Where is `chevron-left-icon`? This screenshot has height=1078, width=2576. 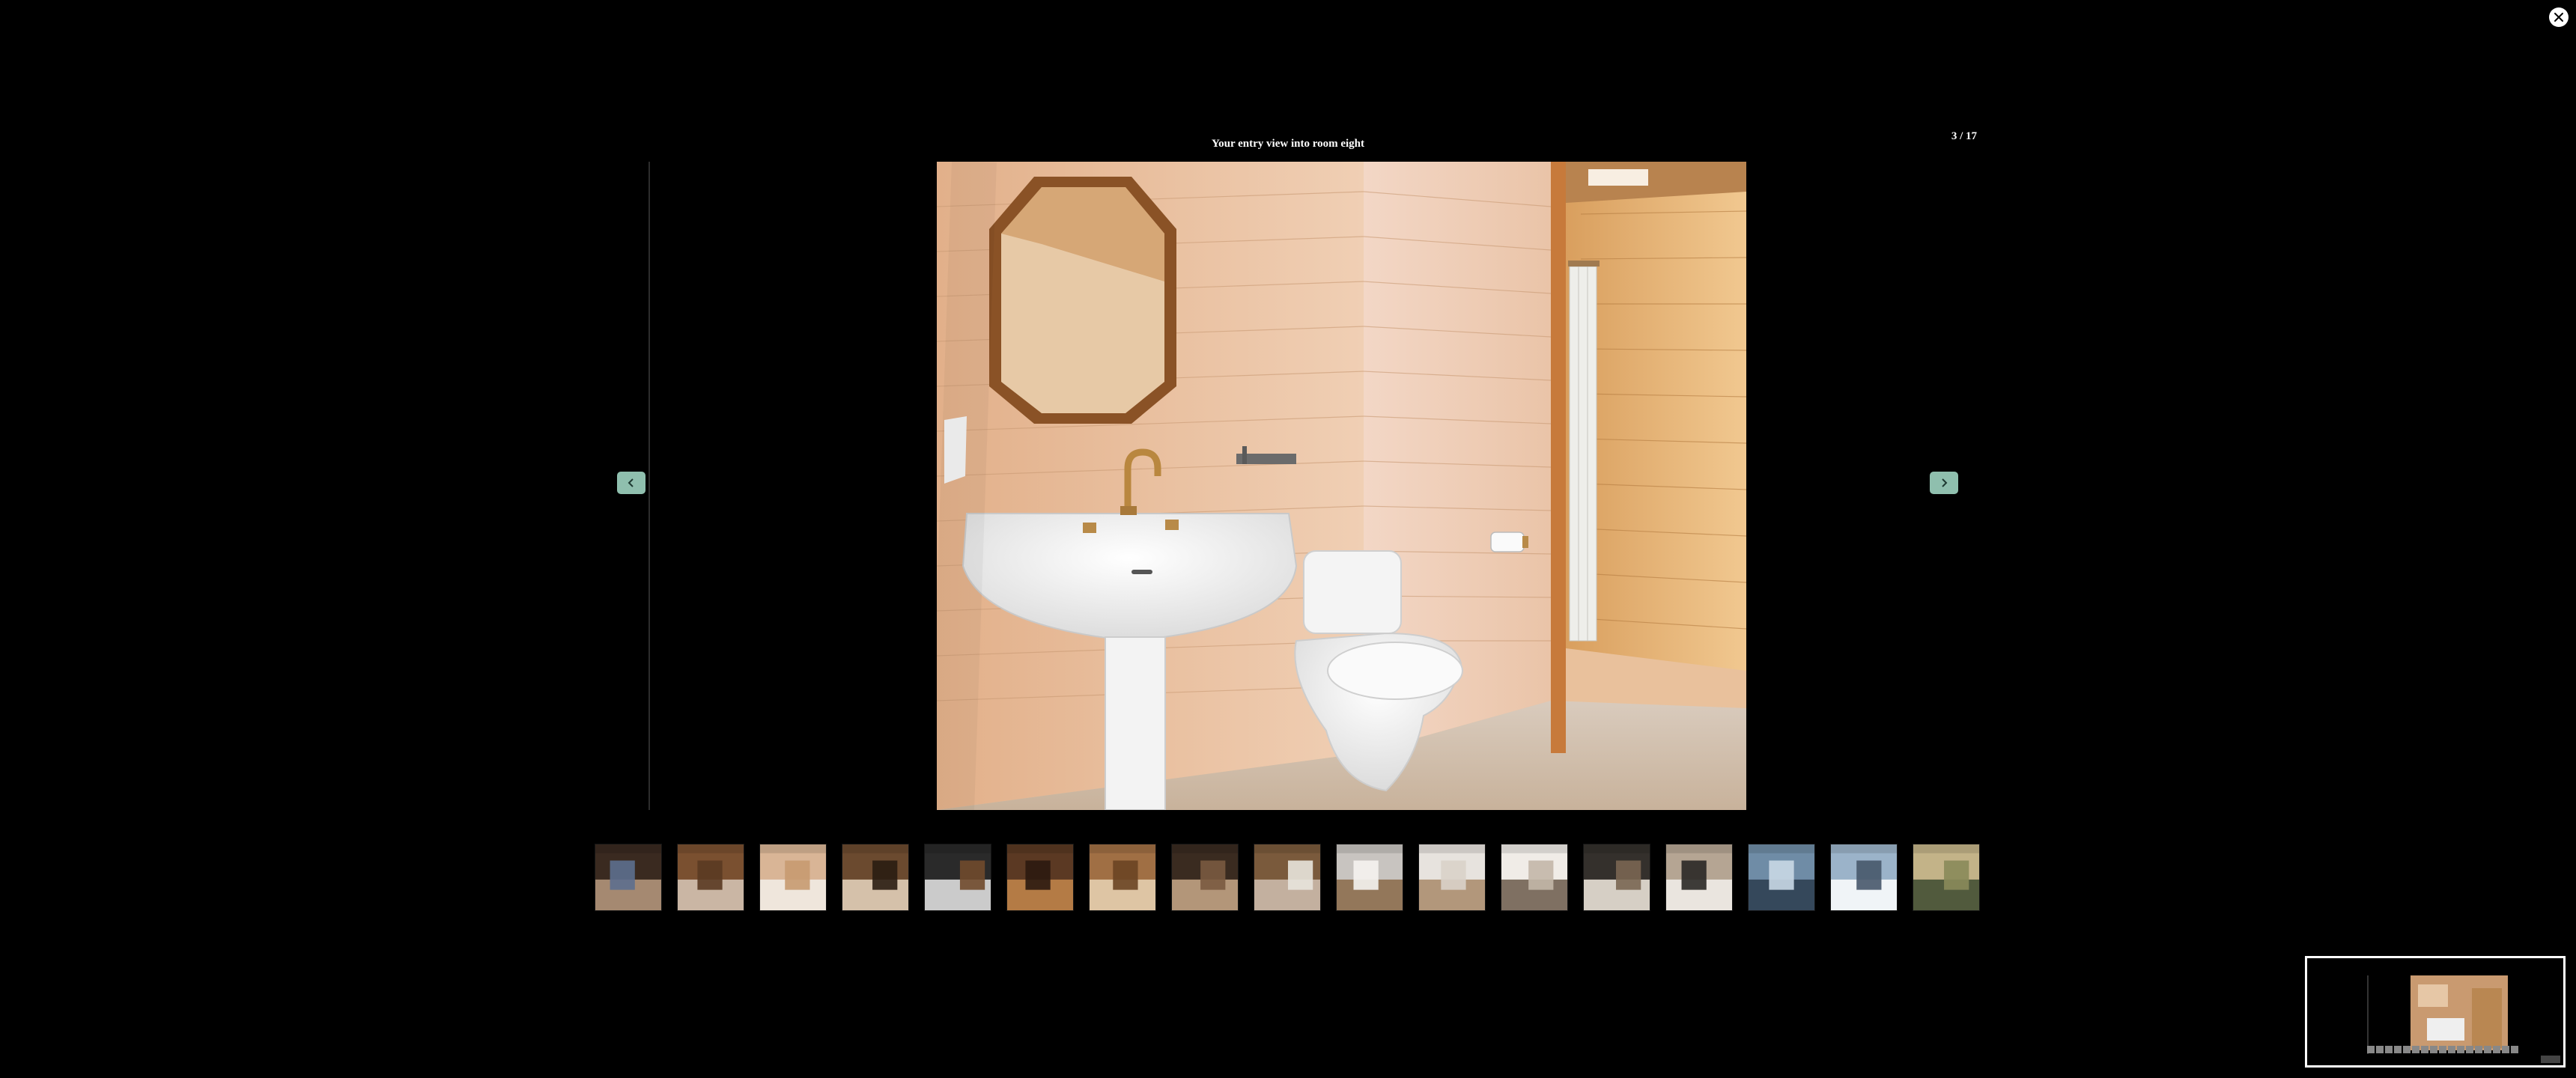 chevron-left-icon is located at coordinates (631, 482).